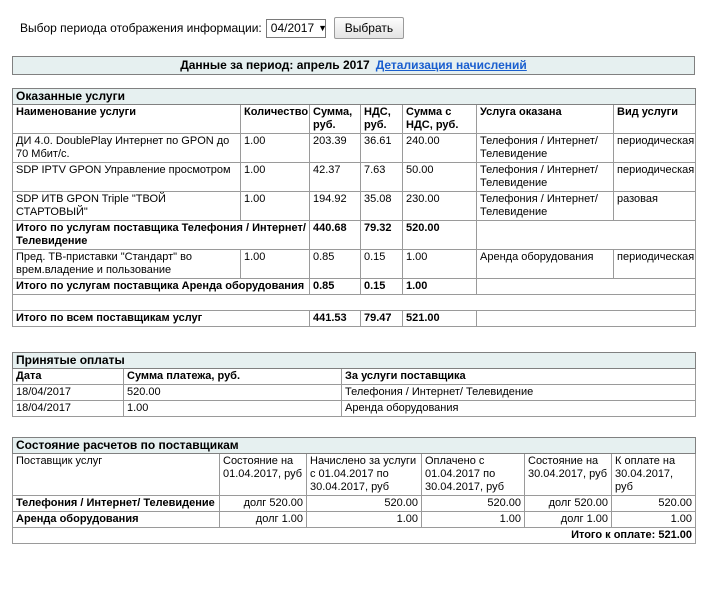  Describe the element at coordinates (439, 318) in the screenshot. I see `grand-total-total: 521.00` at that location.